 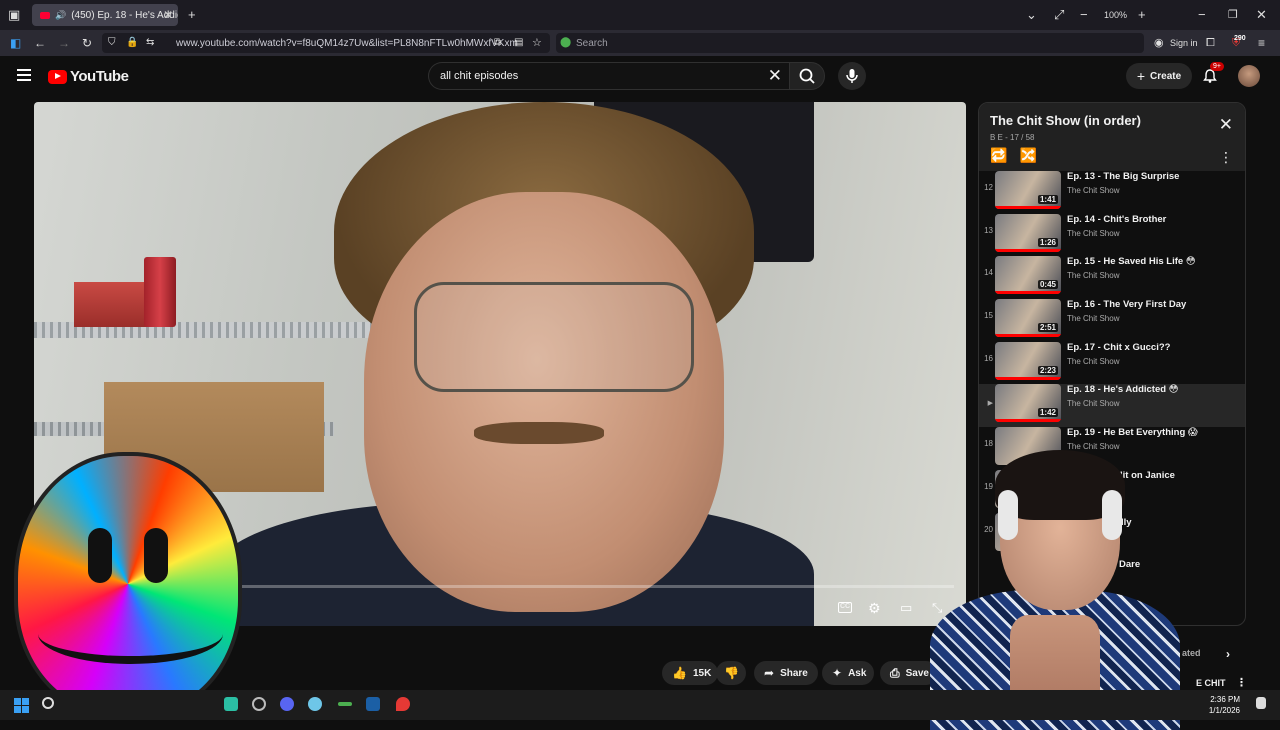 What do you see at coordinates (345, 704) in the screenshot?
I see `terminal-taskbar-icon` at bounding box center [345, 704].